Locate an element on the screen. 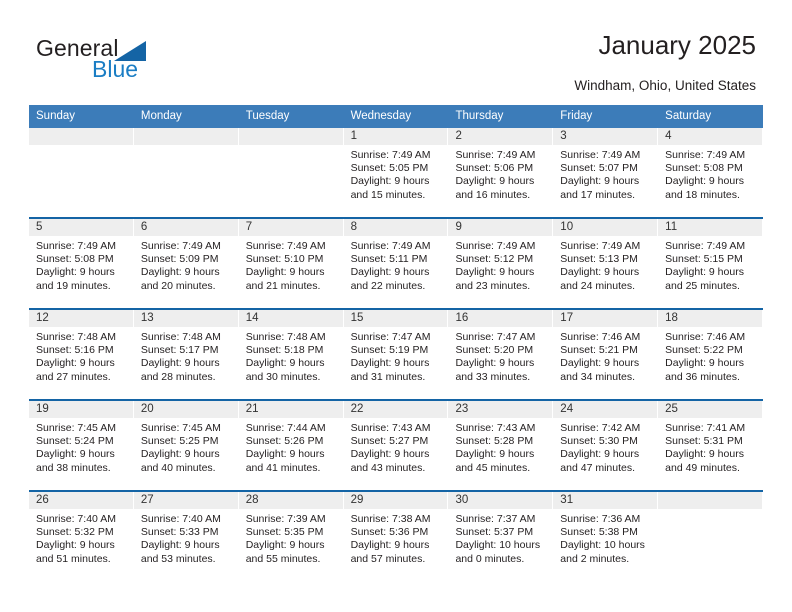 This screenshot has width=792, height=612. day-detail-line: Daylight: 10 hours is located at coordinates (498, 545).